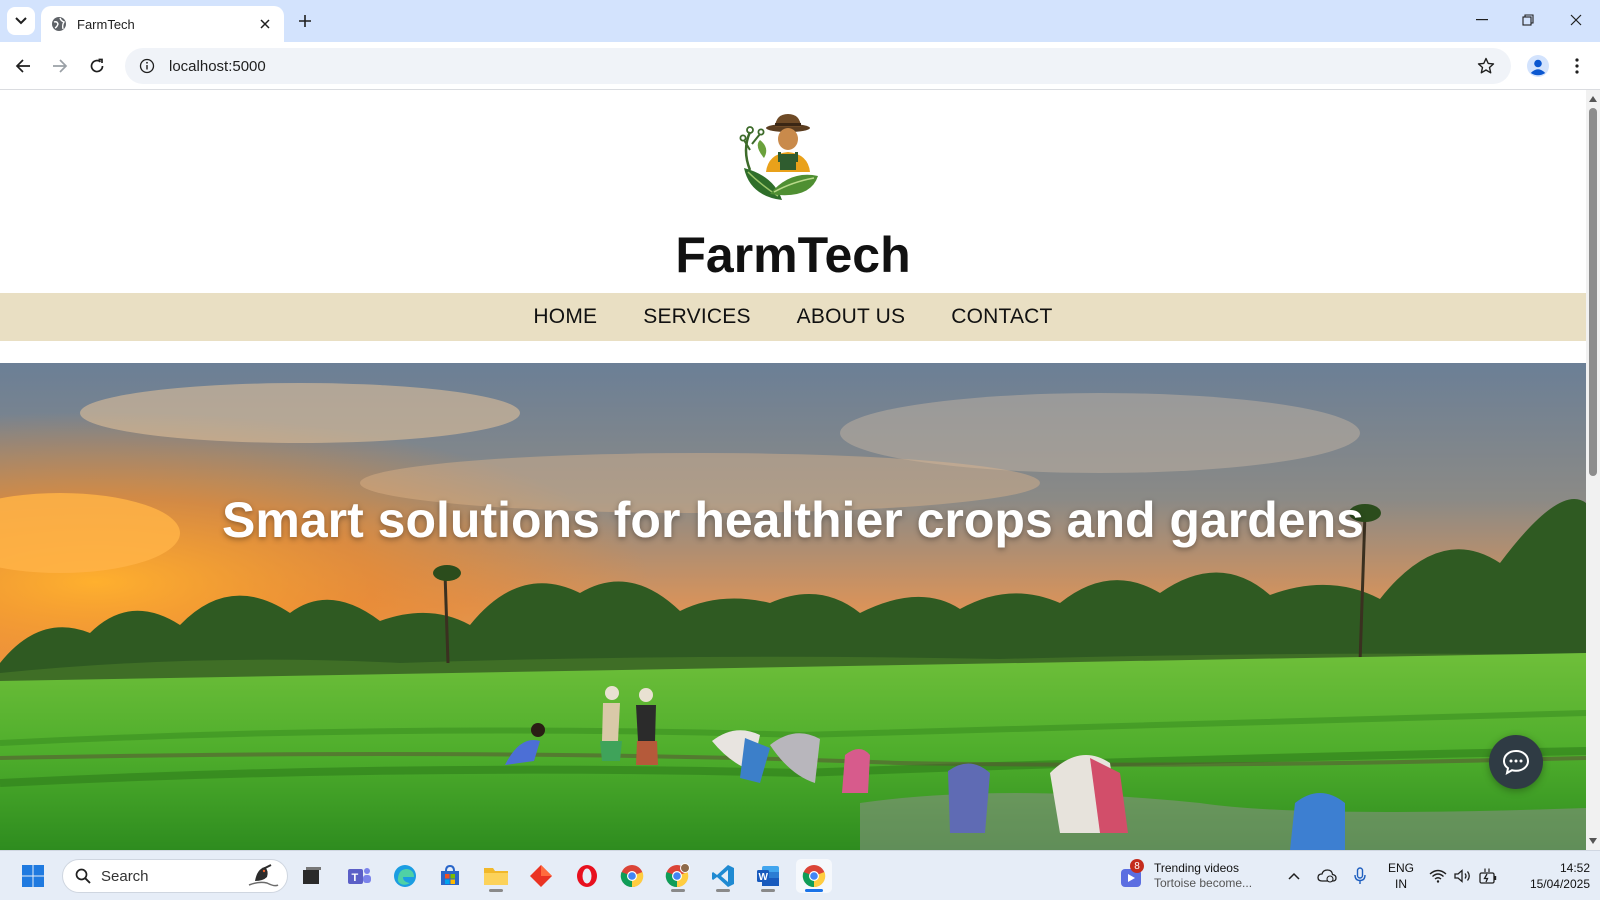 Image resolution: width=1600 pixels, height=900 pixels. Describe the element at coordinates (1559, 884) in the screenshot. I see `clock-date: 15/04/2025` at that location.